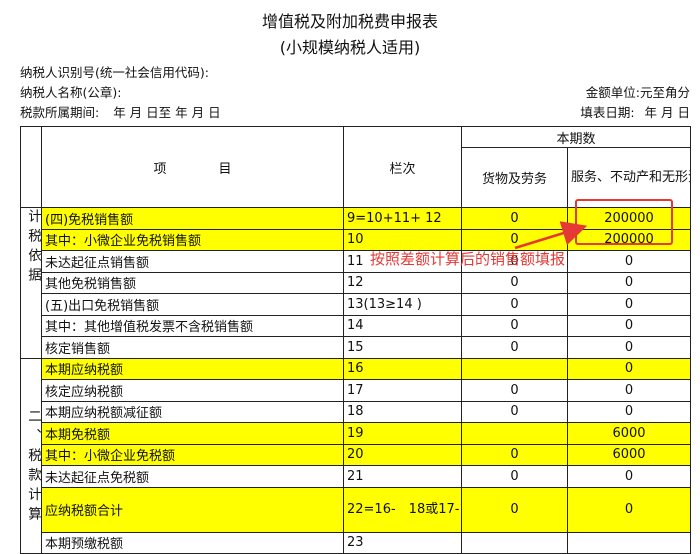 This screenshot has width=700, height=554. I want to click on form-subtitle: (小规模纳税人适用), so click(350, 47).